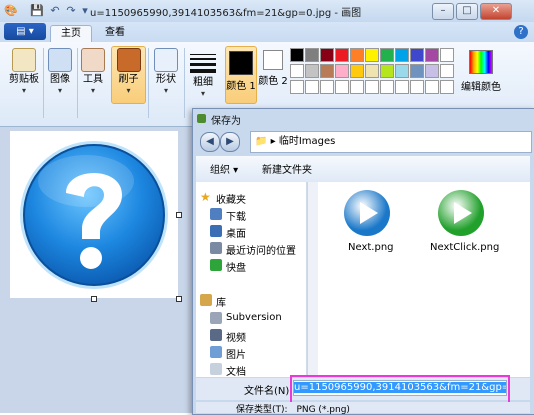 This screenshot has height=415, width=534. I want to click on tools-button: 工具 ▾, so click(93, 83).